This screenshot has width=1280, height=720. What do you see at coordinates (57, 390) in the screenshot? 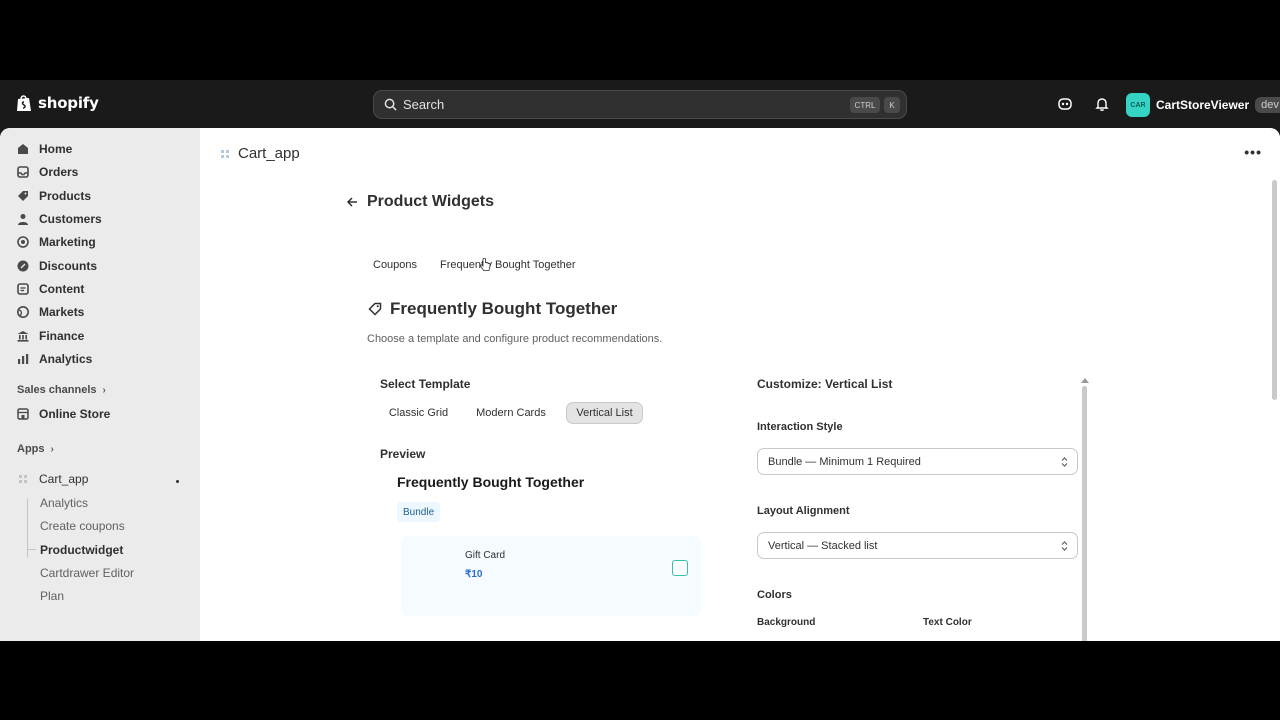
I see `sales-channels-label: Sales channels` at bounding box center [57, 390].